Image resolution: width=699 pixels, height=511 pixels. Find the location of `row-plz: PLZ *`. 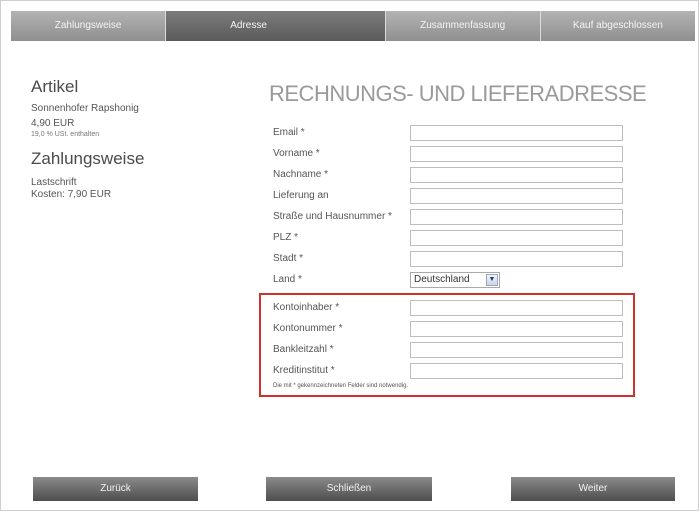

row-plz: PLZ * is located at coordinates (453, 239).